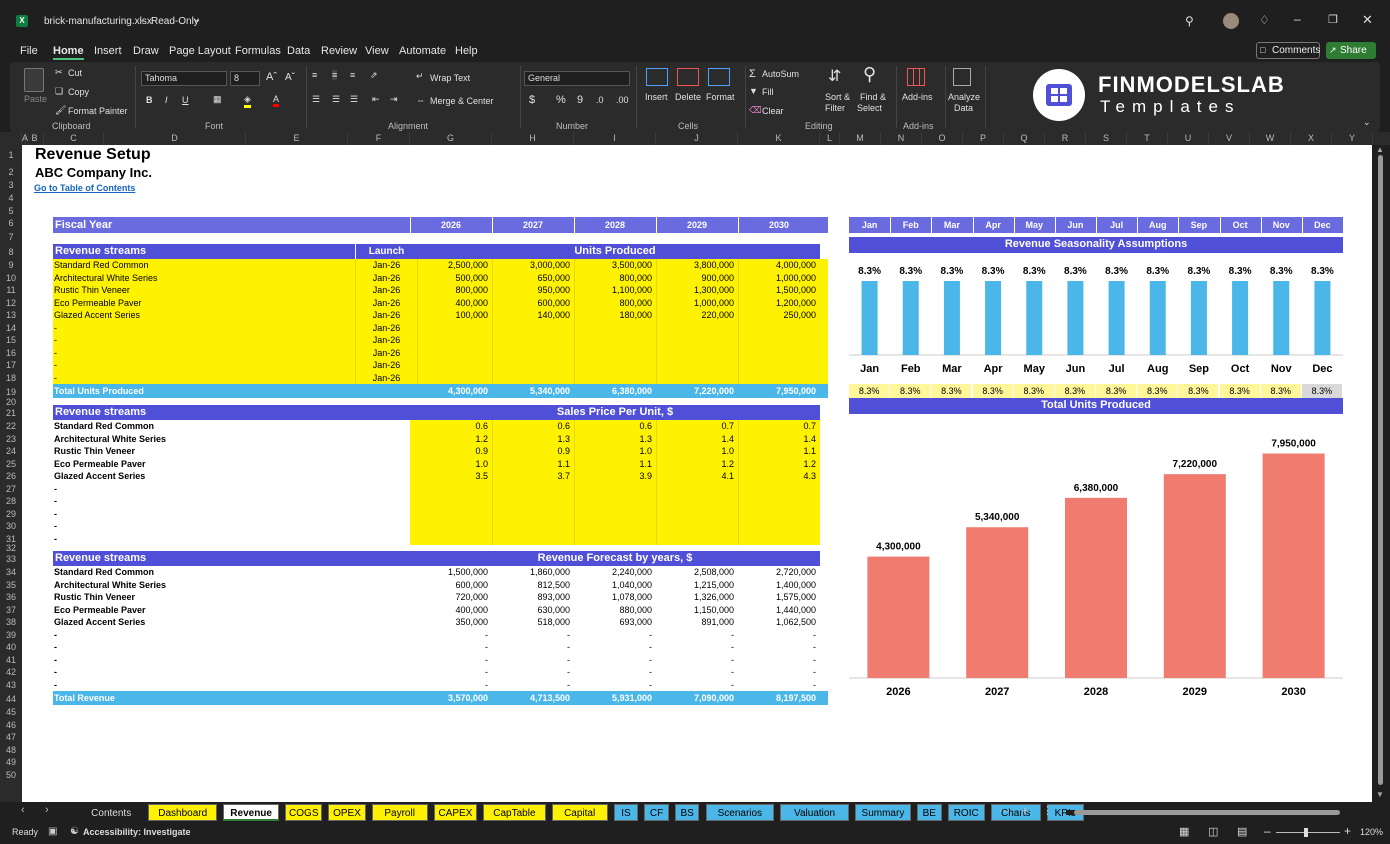 Image resolution: width=1390 pixels, height=844 pixels. I want to click on comma-icon: 9, so click(580, 100).